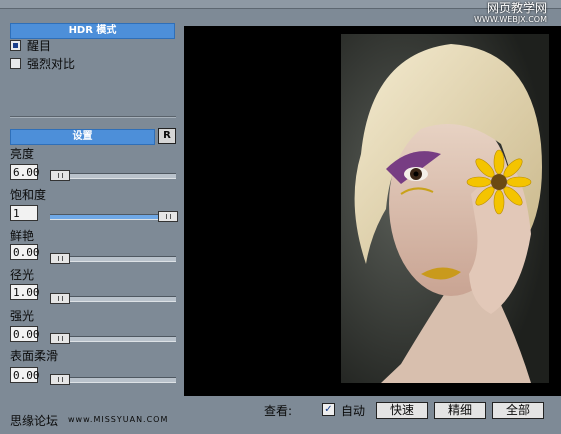 This screenshot has width=561, height=434. What do you see at coordinates (25, 292) in the screenshot?
I see `radial-light-field: 1.00` at bounding box center [25, 292].